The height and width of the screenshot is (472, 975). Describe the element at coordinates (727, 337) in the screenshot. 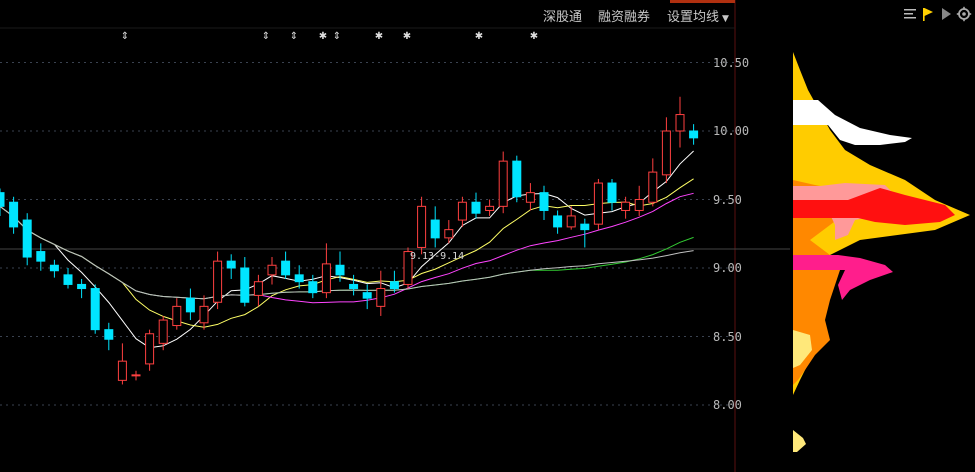

I see `price-tick-label: 8.50` at that location.